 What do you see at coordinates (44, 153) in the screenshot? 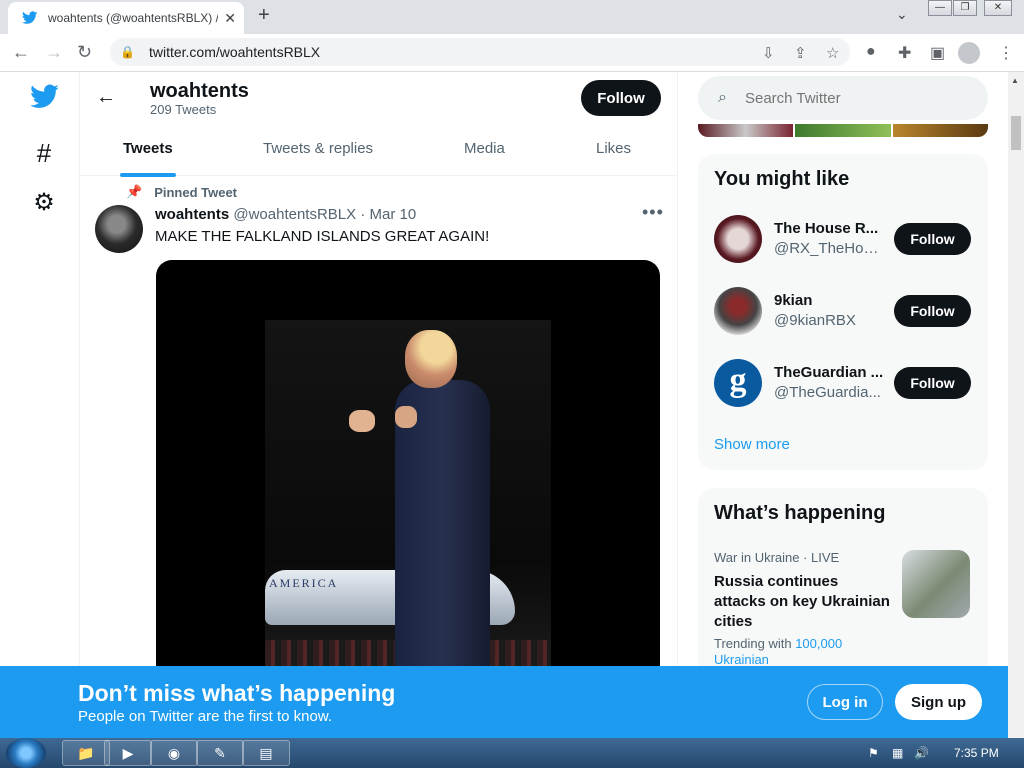
I see `explore-hashtag-icon: #` at bounding box center [44, 153].